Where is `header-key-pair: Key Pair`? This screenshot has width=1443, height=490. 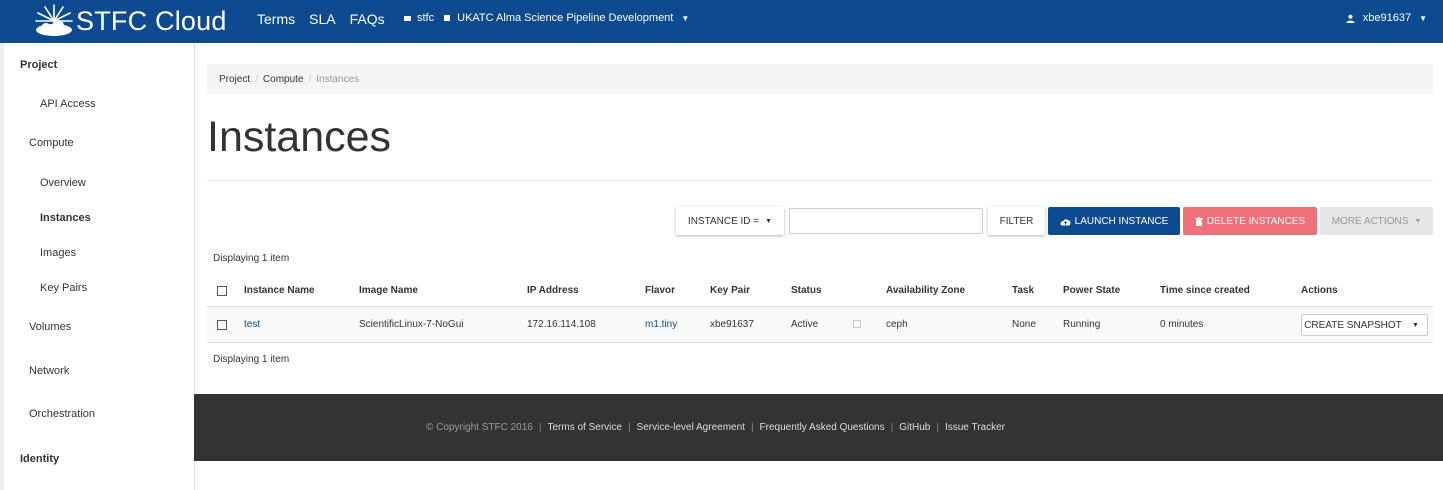 header-key-pair: Key Pair is located at coordinates (730, 290).